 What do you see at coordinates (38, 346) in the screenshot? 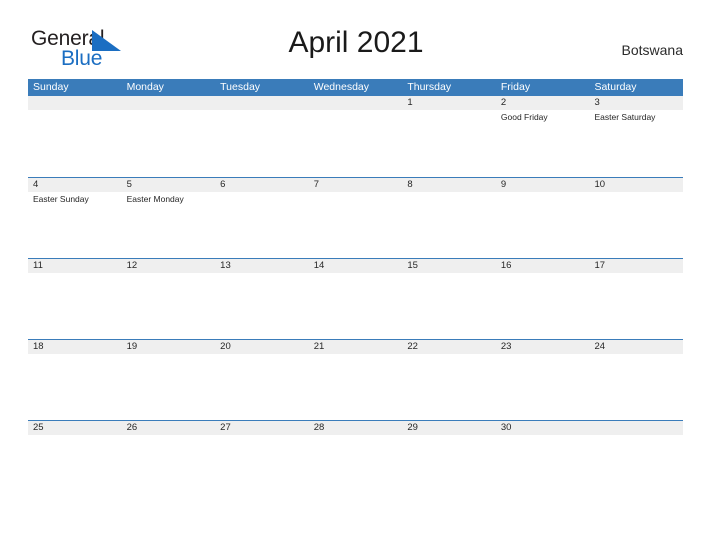
I see `day-number: 18` at bounding box center [38, 346].